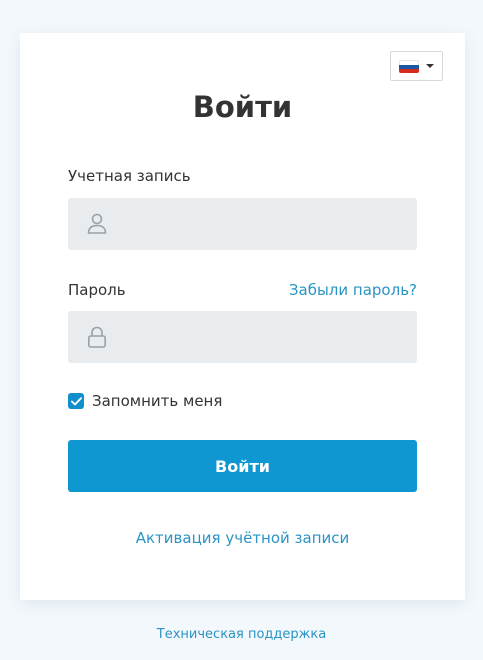  I want to click on checkbox-checked-icon, so click(76, 401).